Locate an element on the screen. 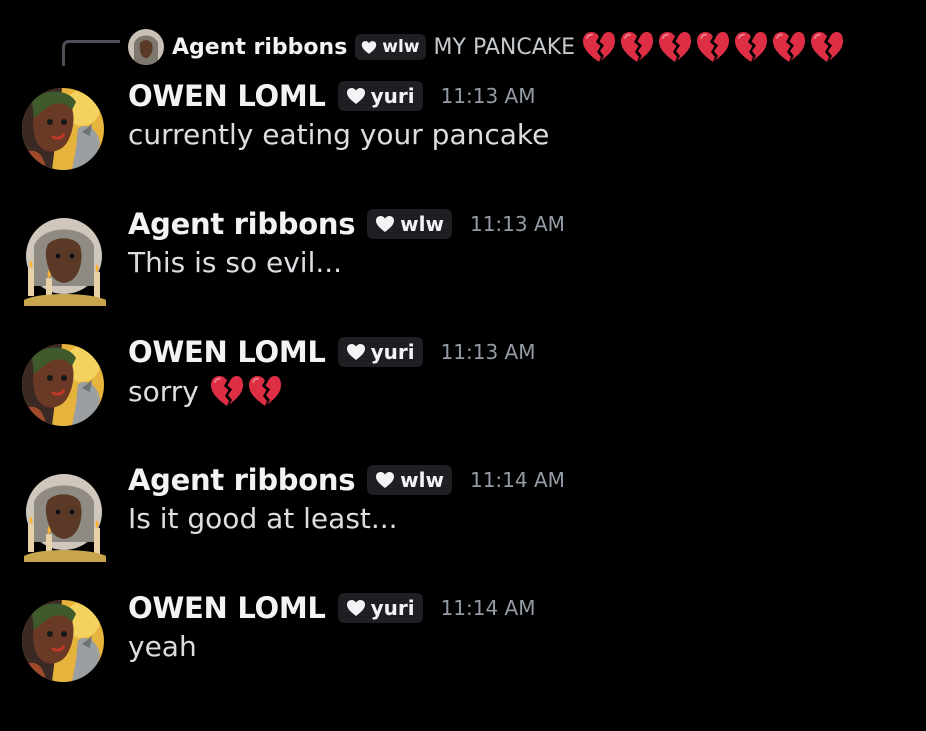 The image size is (926, 731). reply-text: MY PANCAKE is located at coordinates (640, 47).